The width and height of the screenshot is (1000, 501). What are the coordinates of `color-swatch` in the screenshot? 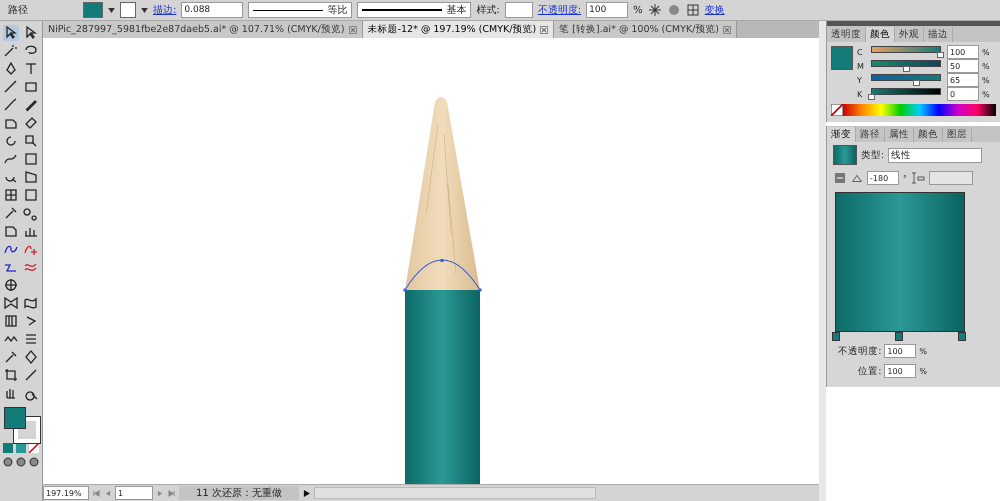 It's located at (842, 58).